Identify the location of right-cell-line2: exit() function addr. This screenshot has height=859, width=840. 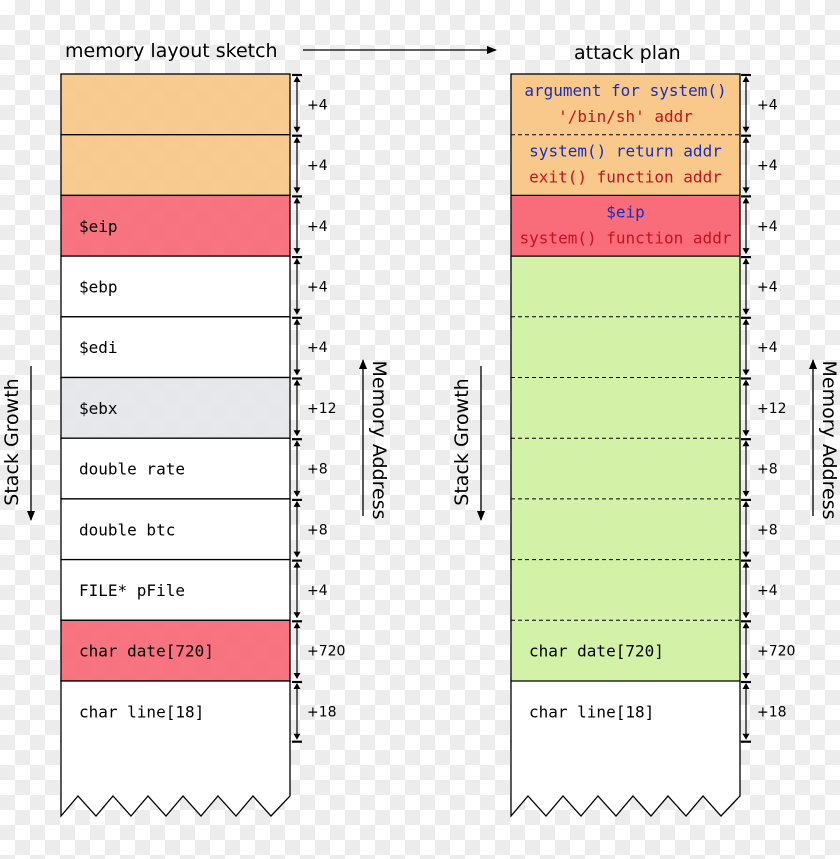
(625, 177).